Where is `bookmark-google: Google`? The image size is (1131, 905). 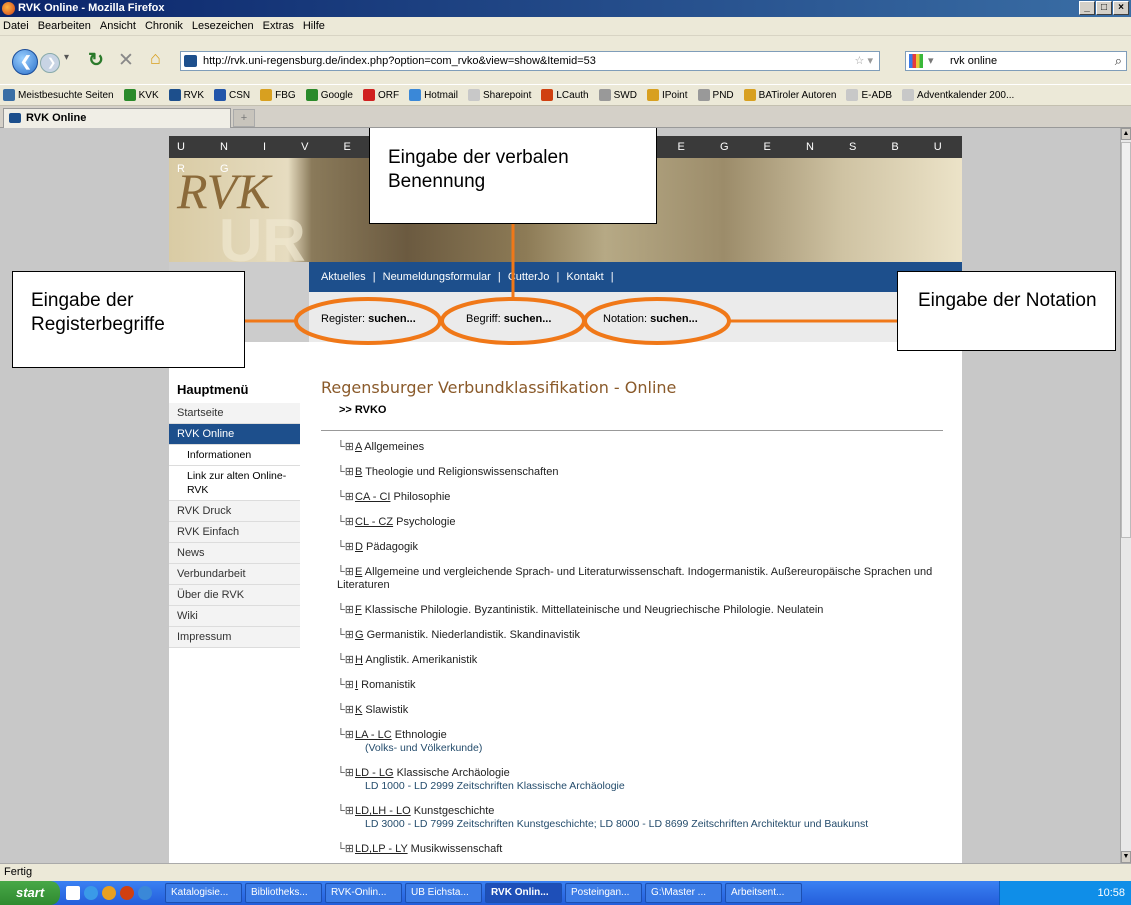
bookmark-google: Google is located at coordinates (329, 95).